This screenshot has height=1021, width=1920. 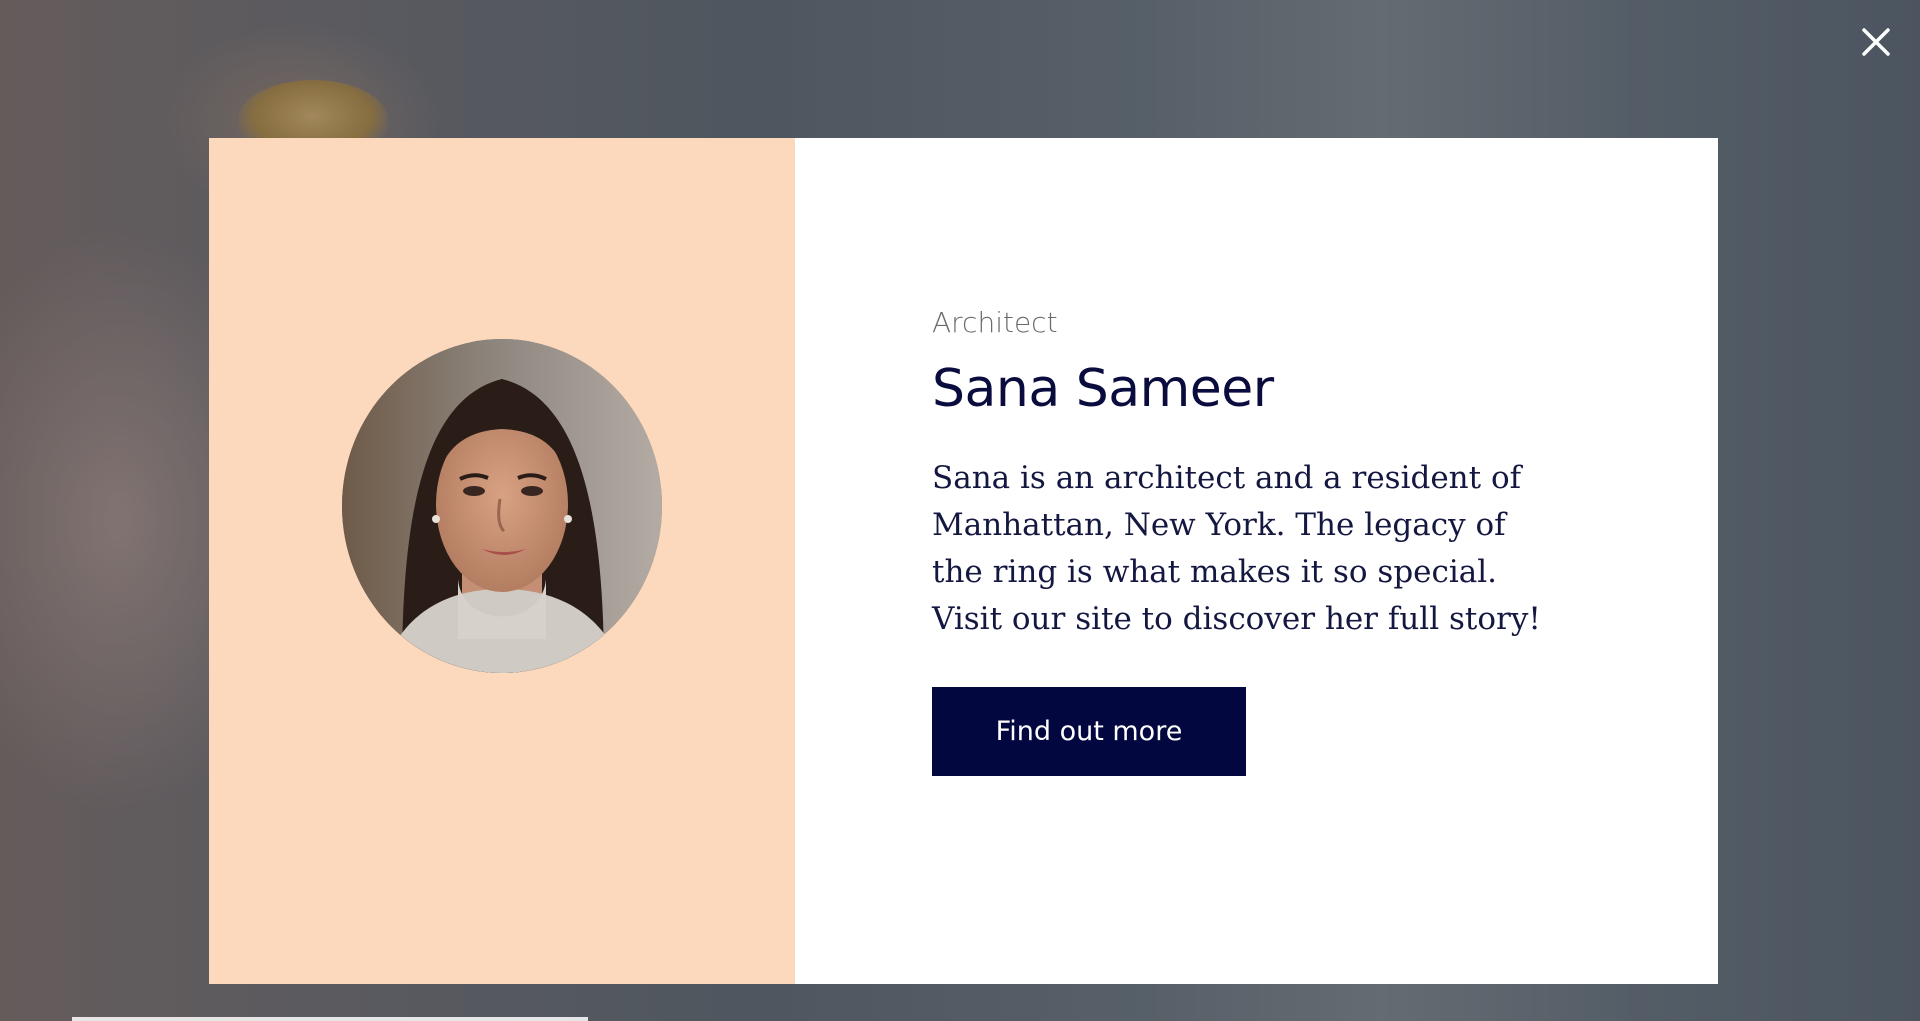 I want to click on close-icon, so click(x=1876, y=42).